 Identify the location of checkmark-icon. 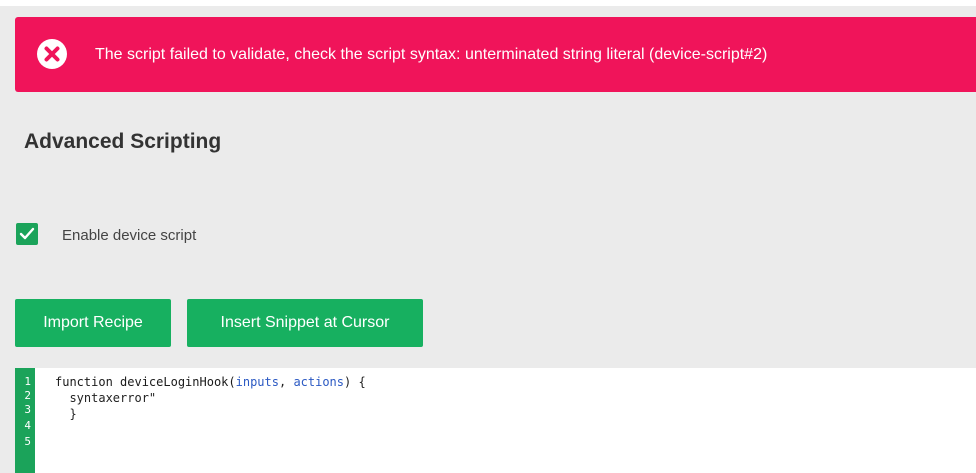
(27, 233).